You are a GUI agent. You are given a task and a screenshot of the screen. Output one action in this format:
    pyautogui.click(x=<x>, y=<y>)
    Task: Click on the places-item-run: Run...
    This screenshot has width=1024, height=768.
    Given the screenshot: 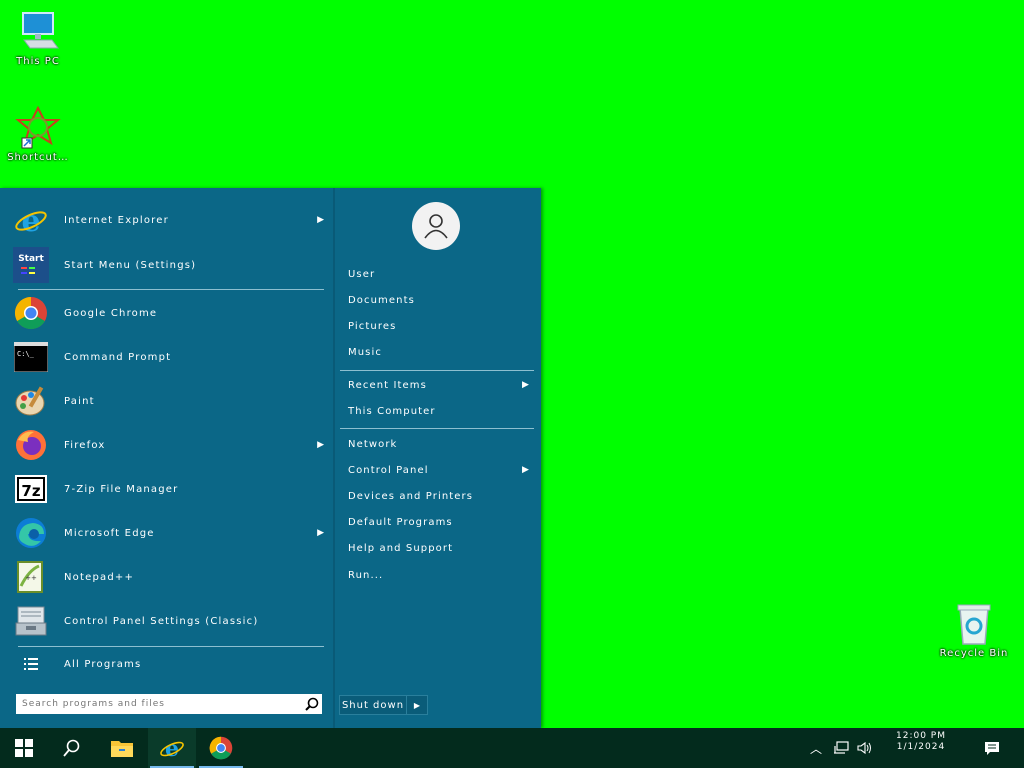 What is the action you would take?
    pyautogui.click(x=441, y=575)
    